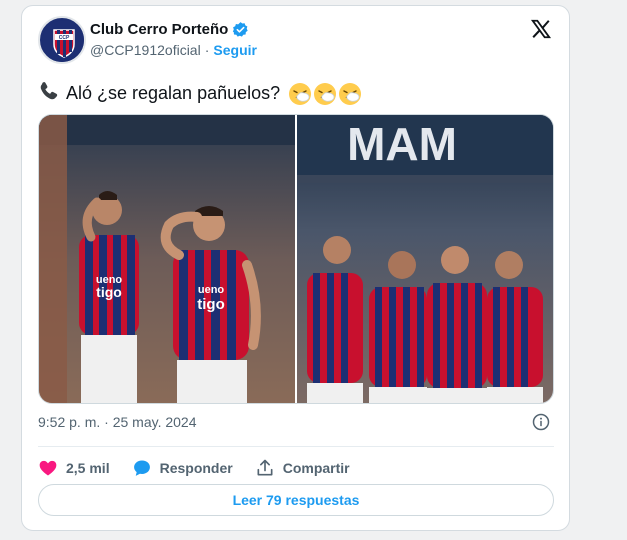 The image size is (627, 540). What do you see at coordinates (88, 468) in the screenshot?
I see `like-count: 2,5 mil` at bounding box center [88, 468].